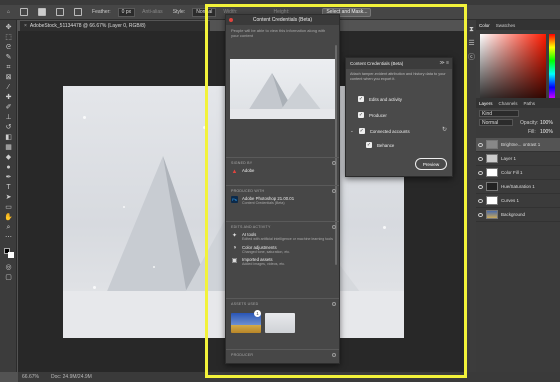  I want to click on move-tool-icon: ✥, so click(8, 27).